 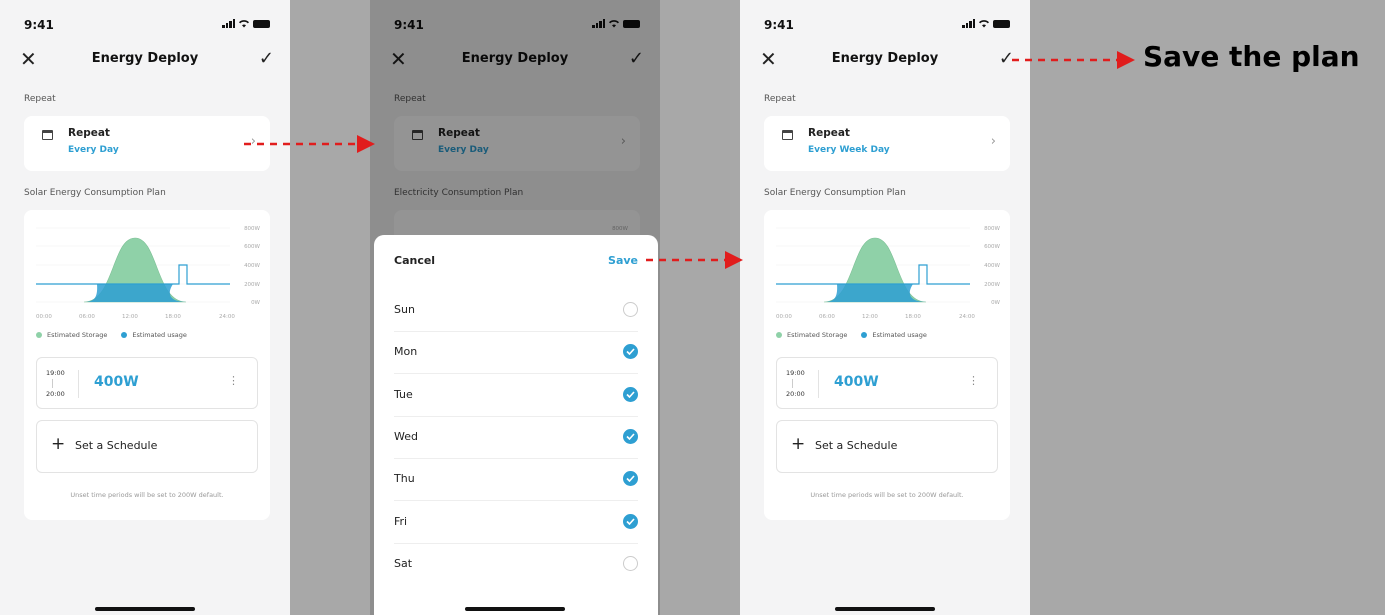 I want to click on chevron-right-icon: ›, so click(x=993, y=141).